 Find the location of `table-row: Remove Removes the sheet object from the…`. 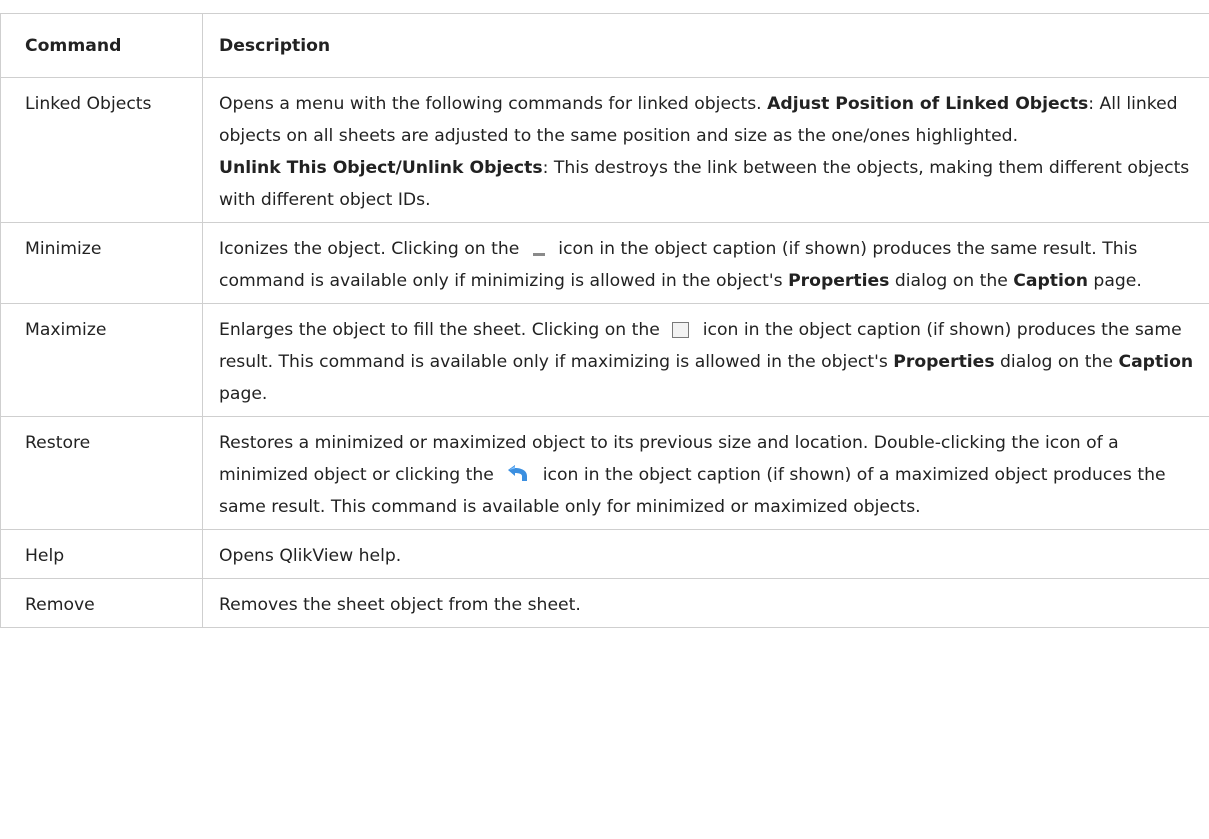

table-row: Remove Removes the sheet object from the… is located at coordinates (604, 603).